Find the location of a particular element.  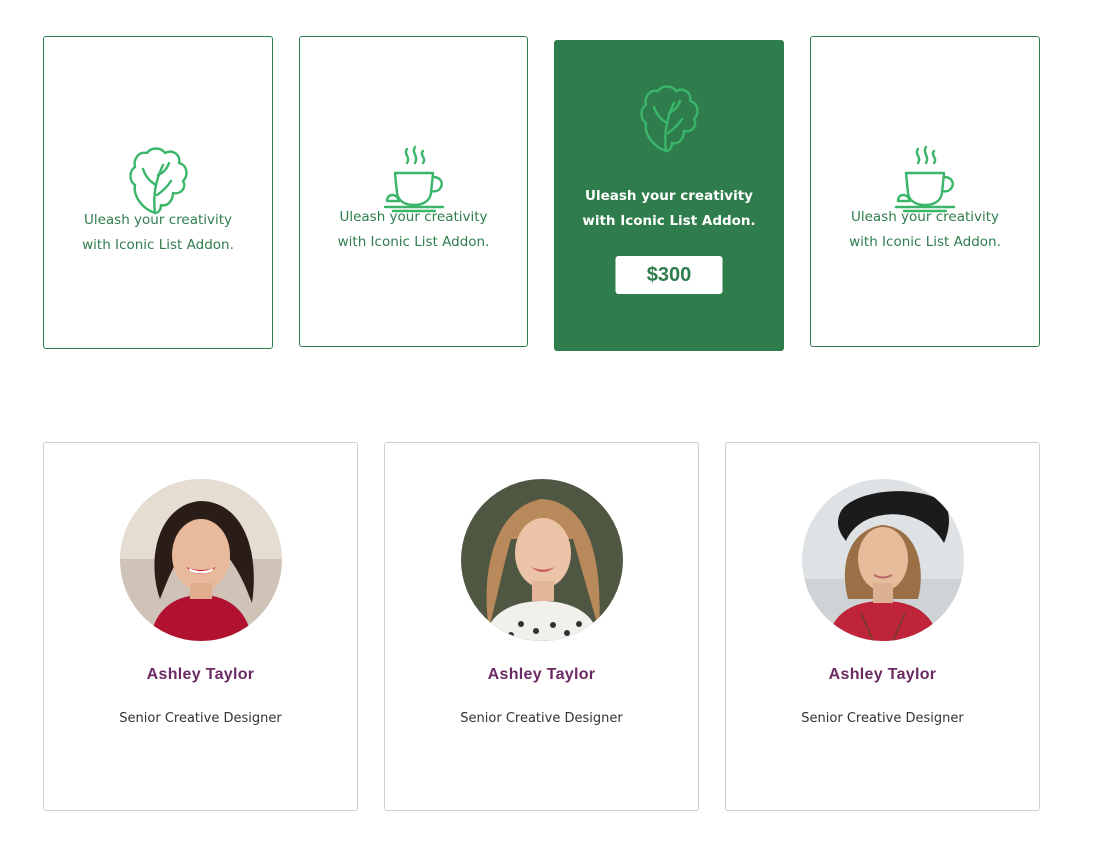

price-button: $300 is located at coordinates (669, 275).